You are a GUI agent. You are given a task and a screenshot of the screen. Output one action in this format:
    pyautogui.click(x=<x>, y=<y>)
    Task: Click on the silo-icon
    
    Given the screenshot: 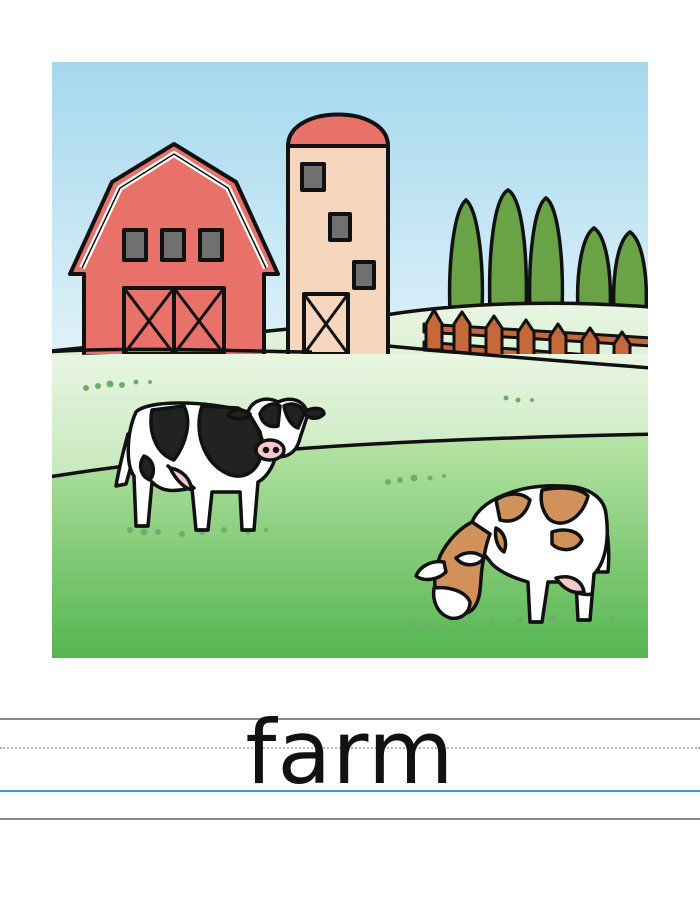 What is the action you would take?
    pyautogui.click(x=338, y=235)
    